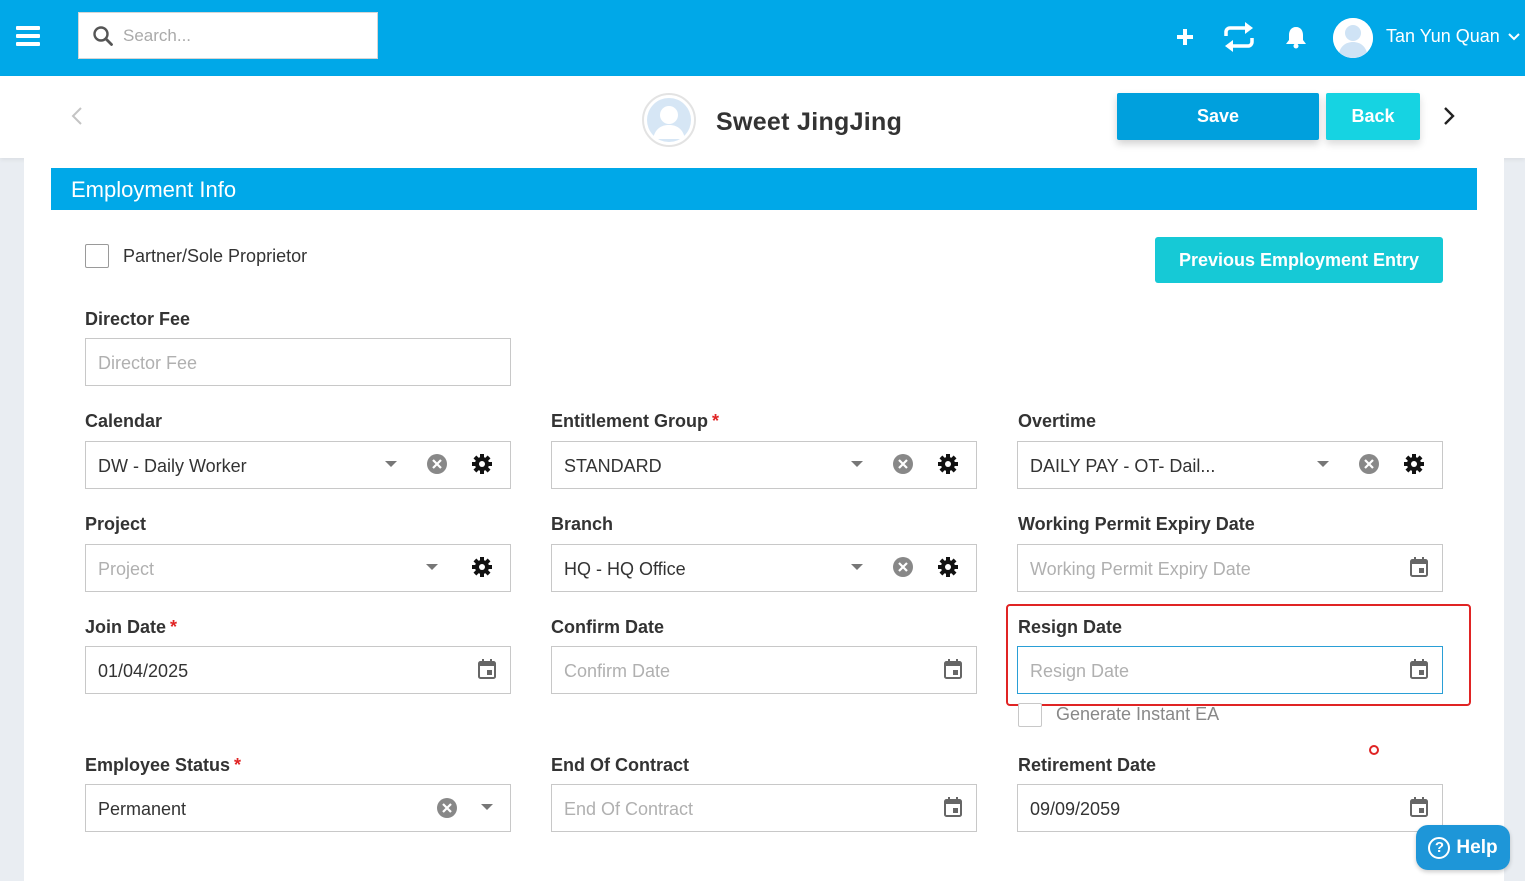 Image resolution: width=1525 pixels, height=881 pixels. What do you see at coordinates (1080, 671) in the screenshot?
I see `resign-date-placeholder: Resign Date` at bounding box center [1080, 671].